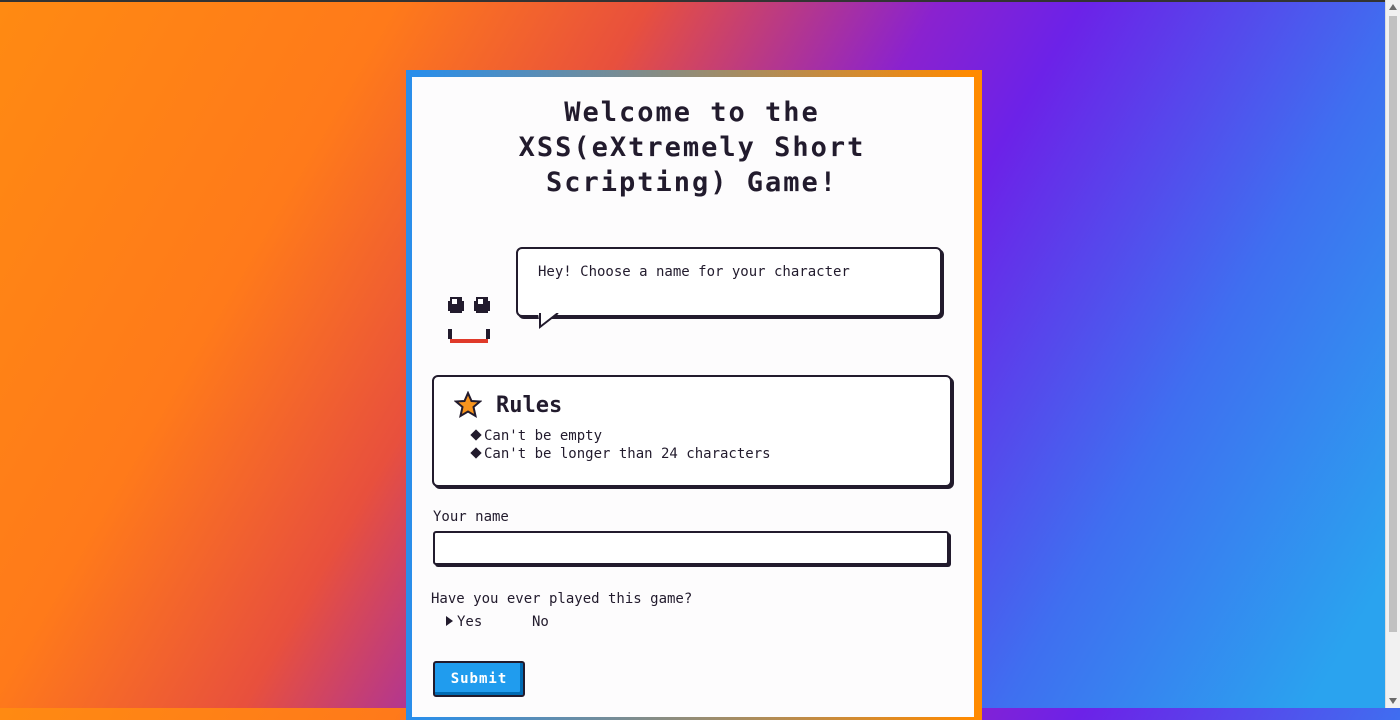 The image size is (1400, 720). What do you see at coordinates (468, 405) in the screenshot?
I see `star-icon` at bounding box center [468, 405].